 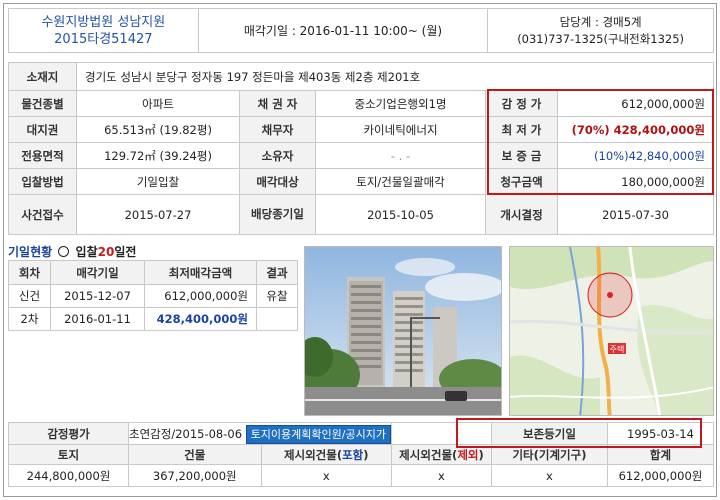 I want to click on history-result, so click(x=277, y=319).